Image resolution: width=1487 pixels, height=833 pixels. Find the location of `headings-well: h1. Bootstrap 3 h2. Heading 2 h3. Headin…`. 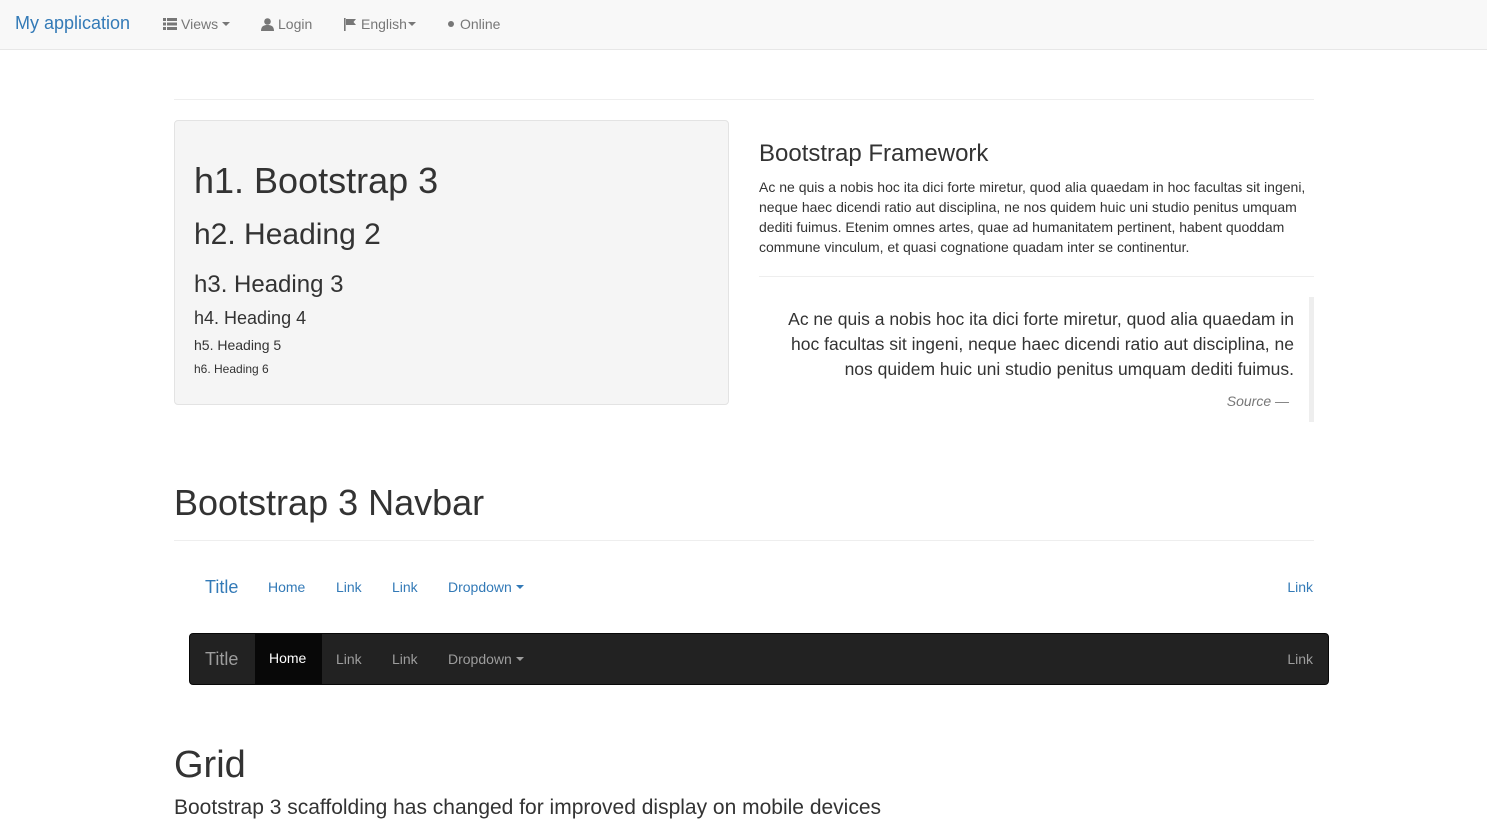

headings-well: h1. Bootstrap 3 h2. Heading 2 h3. Headin… is located at coordinates (451, 262).